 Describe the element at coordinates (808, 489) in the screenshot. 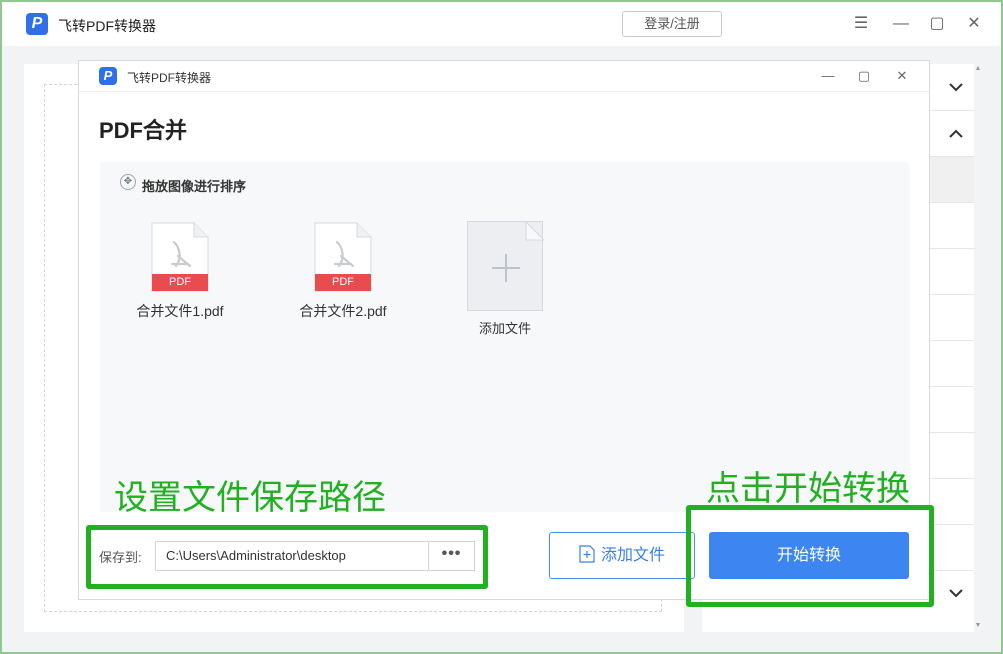

I see `annotation-text-start: 点击开始转换` at that location.